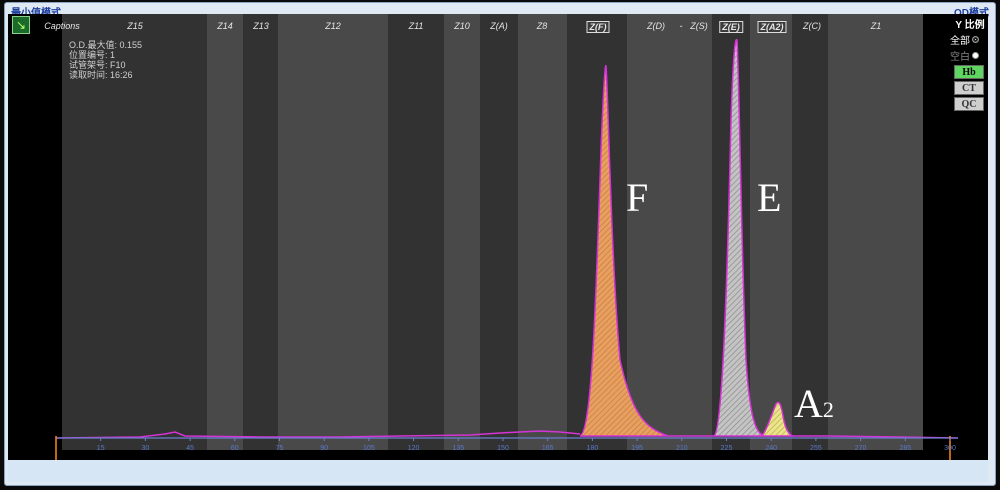  Describe the element at coordinates (876, 26) in the screenshot. I see `zone-label-z1: Z1` at that location.